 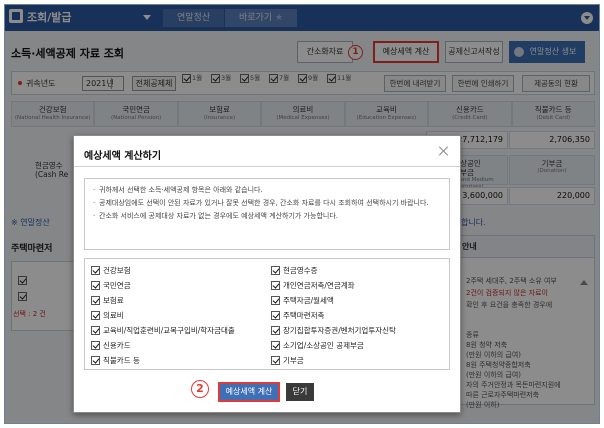 I want to click on selected-item: 개인연금저축/연금계좌, so click(x=313, y=285).